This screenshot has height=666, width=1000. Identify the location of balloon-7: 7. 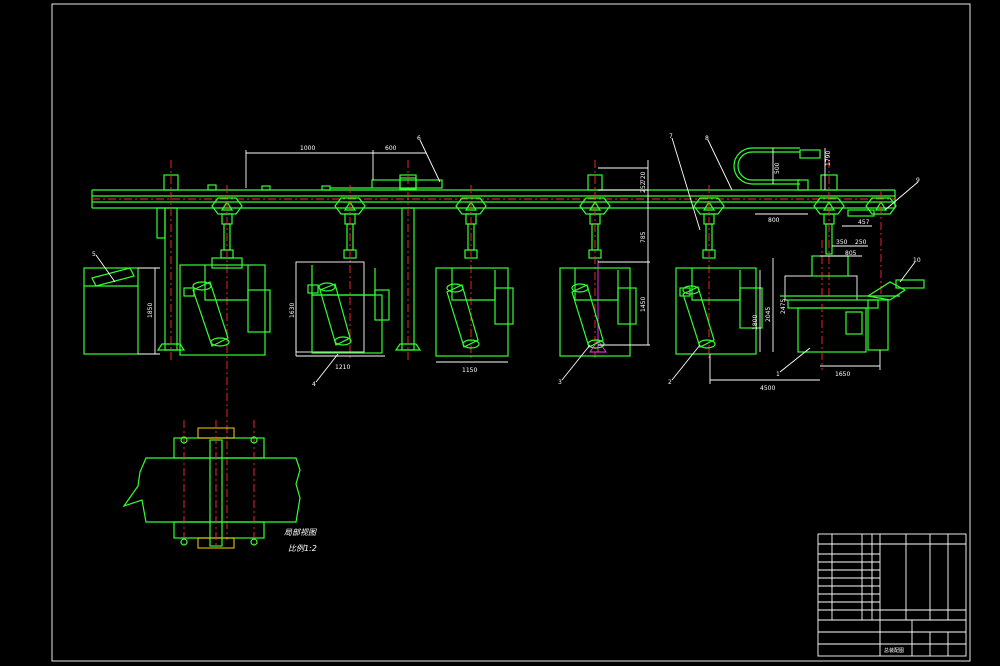
(671, 136).